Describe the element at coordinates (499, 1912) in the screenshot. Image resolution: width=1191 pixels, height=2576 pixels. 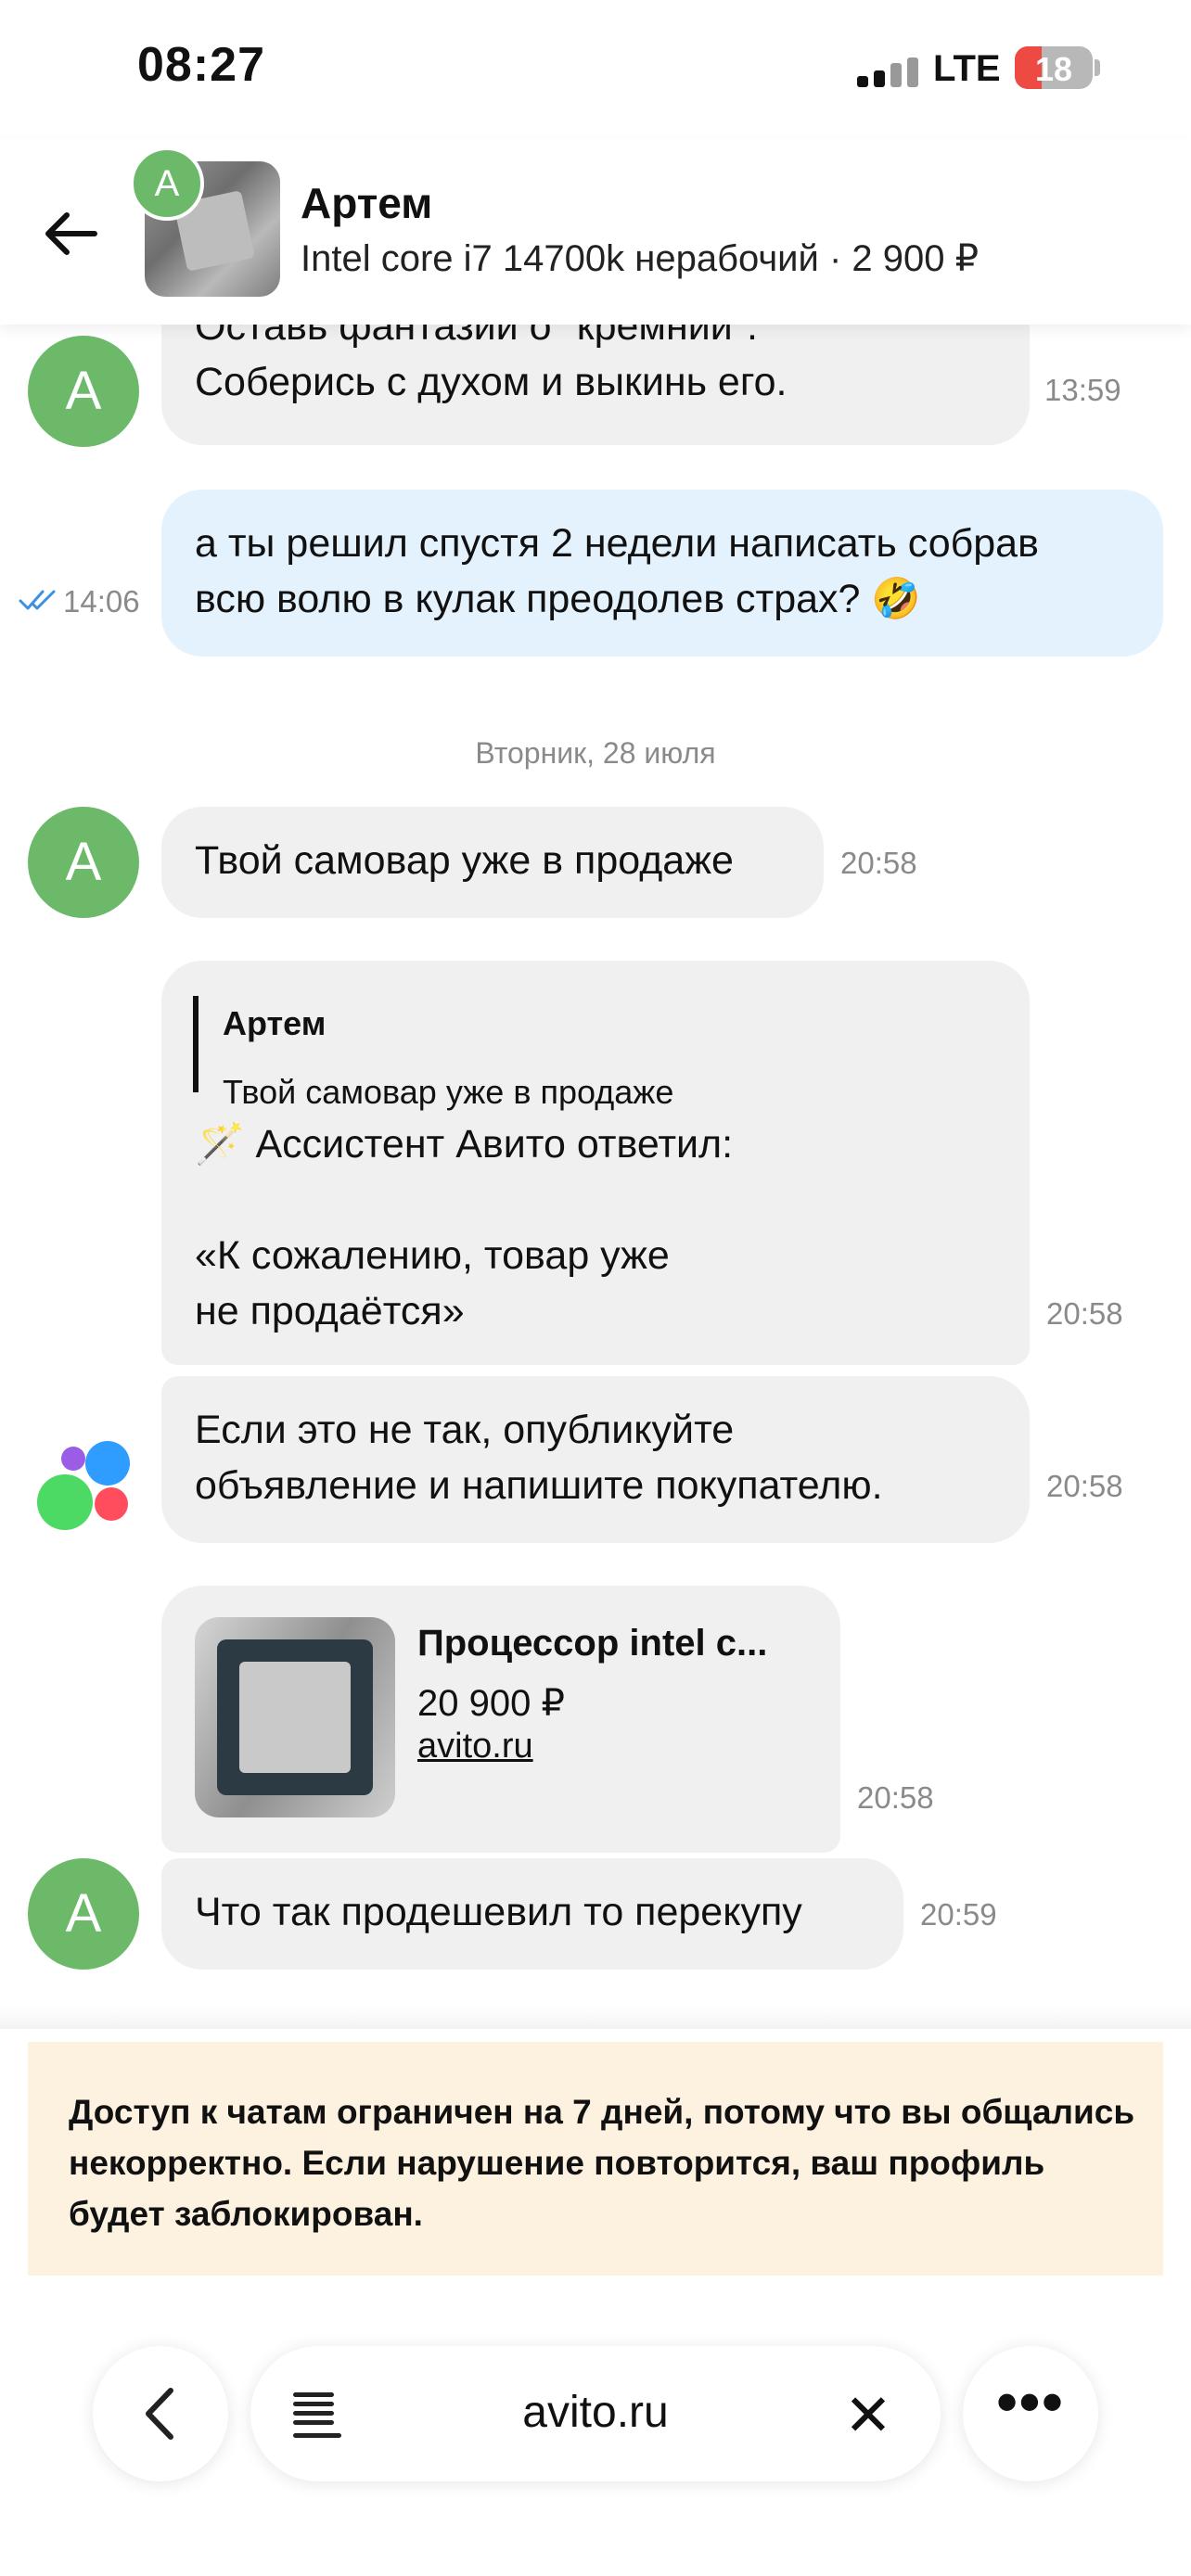
I see `message-text: Что так продешевил то перекупу` at that location.